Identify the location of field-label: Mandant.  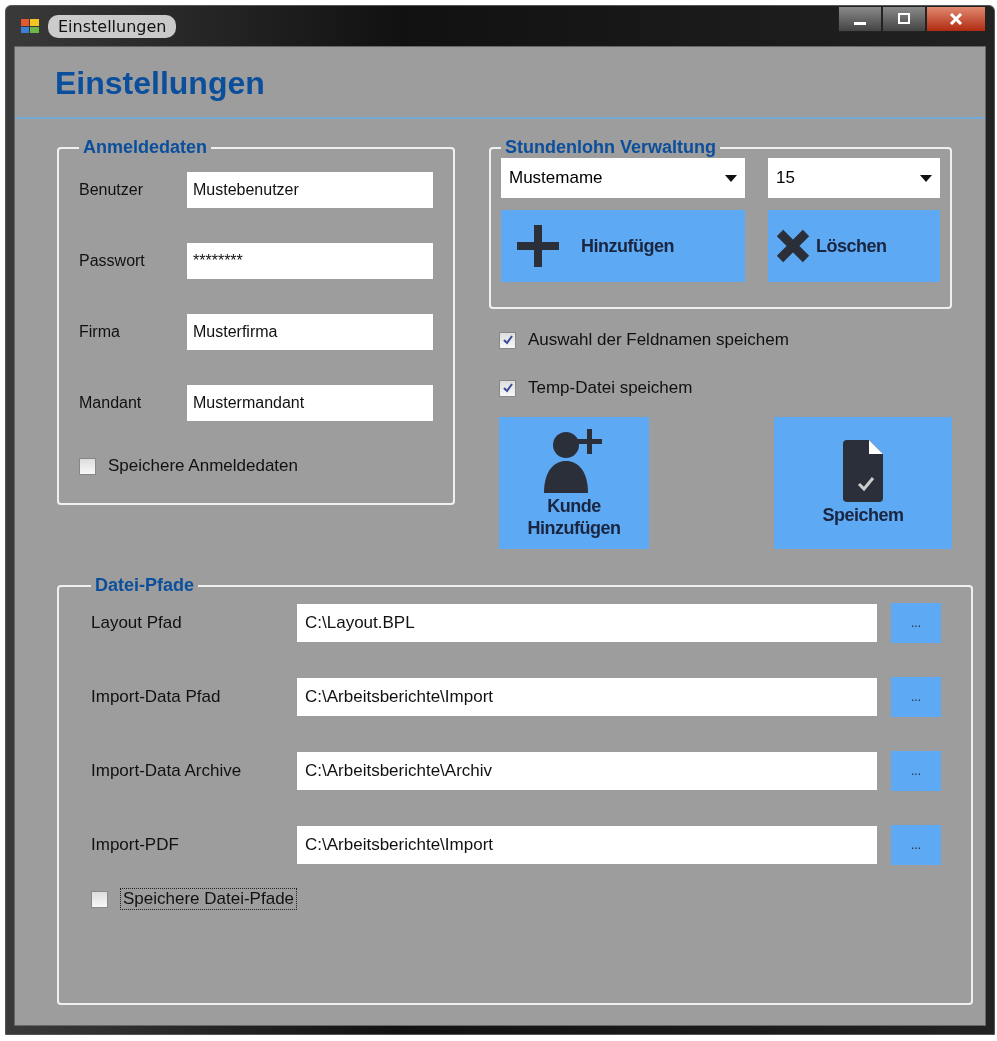
(111, 403).